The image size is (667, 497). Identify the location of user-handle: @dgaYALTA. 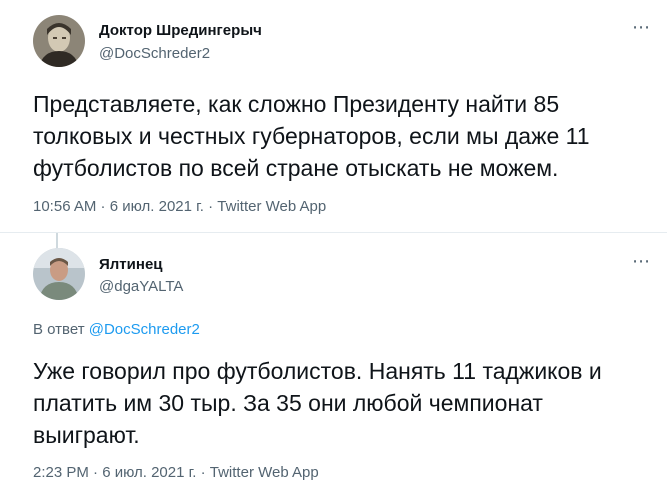
(141, 286).